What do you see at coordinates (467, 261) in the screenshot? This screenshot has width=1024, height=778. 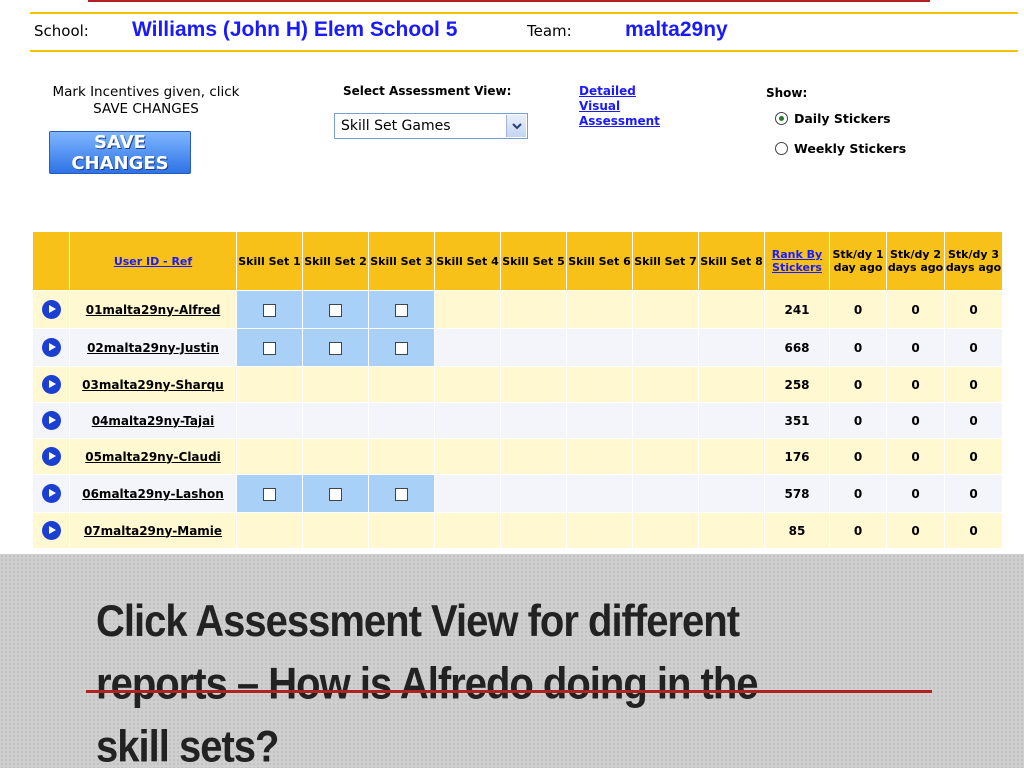 I see `skill-set-4-header: Skill Set 4` at bounding box center [467, 261].